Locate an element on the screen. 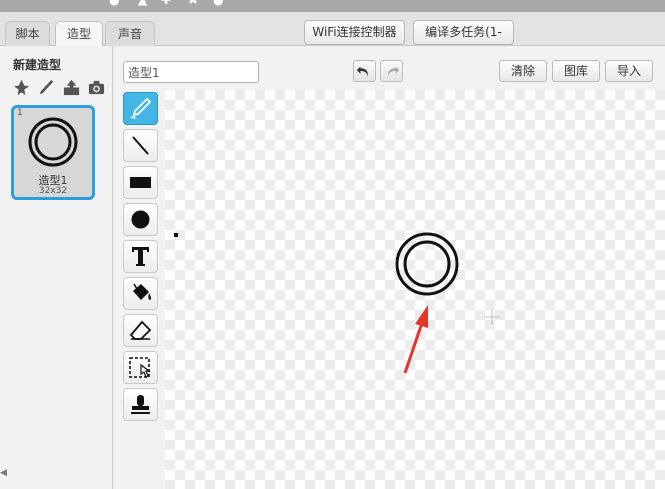 The image size is (665, 489). paint-editor-header: 清除 图库 导入 is located at coordinates (389, 68).